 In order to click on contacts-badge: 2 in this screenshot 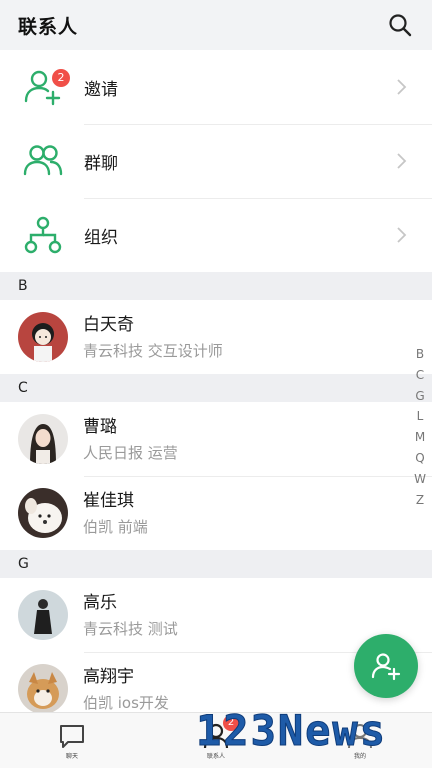, I will do `click(231, 723)`.